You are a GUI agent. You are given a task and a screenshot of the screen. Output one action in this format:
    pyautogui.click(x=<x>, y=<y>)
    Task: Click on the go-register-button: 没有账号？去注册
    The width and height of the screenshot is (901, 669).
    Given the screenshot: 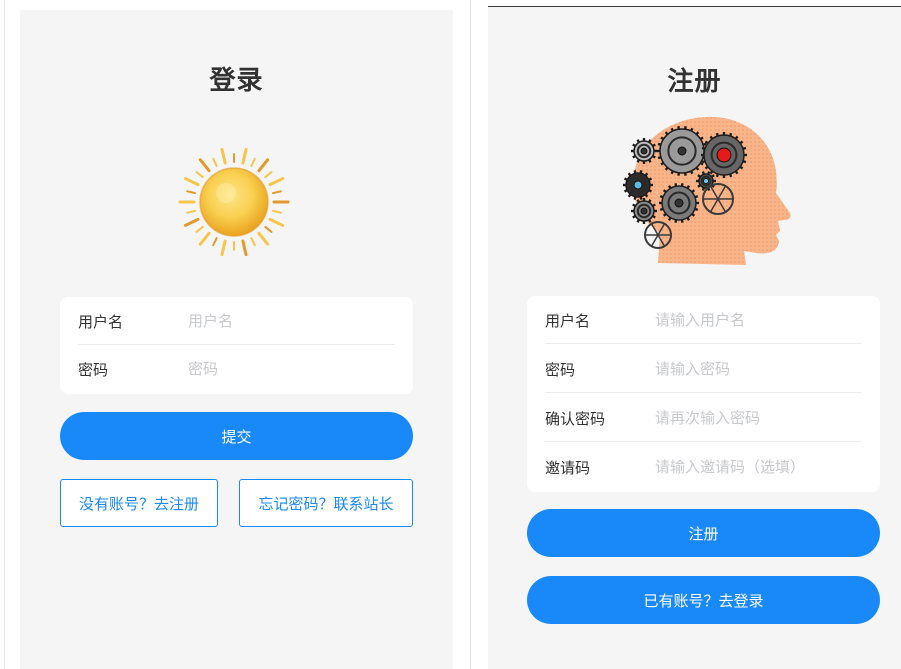 What is the action you would take?
    pyautogui.click(x=139, y=503)
    